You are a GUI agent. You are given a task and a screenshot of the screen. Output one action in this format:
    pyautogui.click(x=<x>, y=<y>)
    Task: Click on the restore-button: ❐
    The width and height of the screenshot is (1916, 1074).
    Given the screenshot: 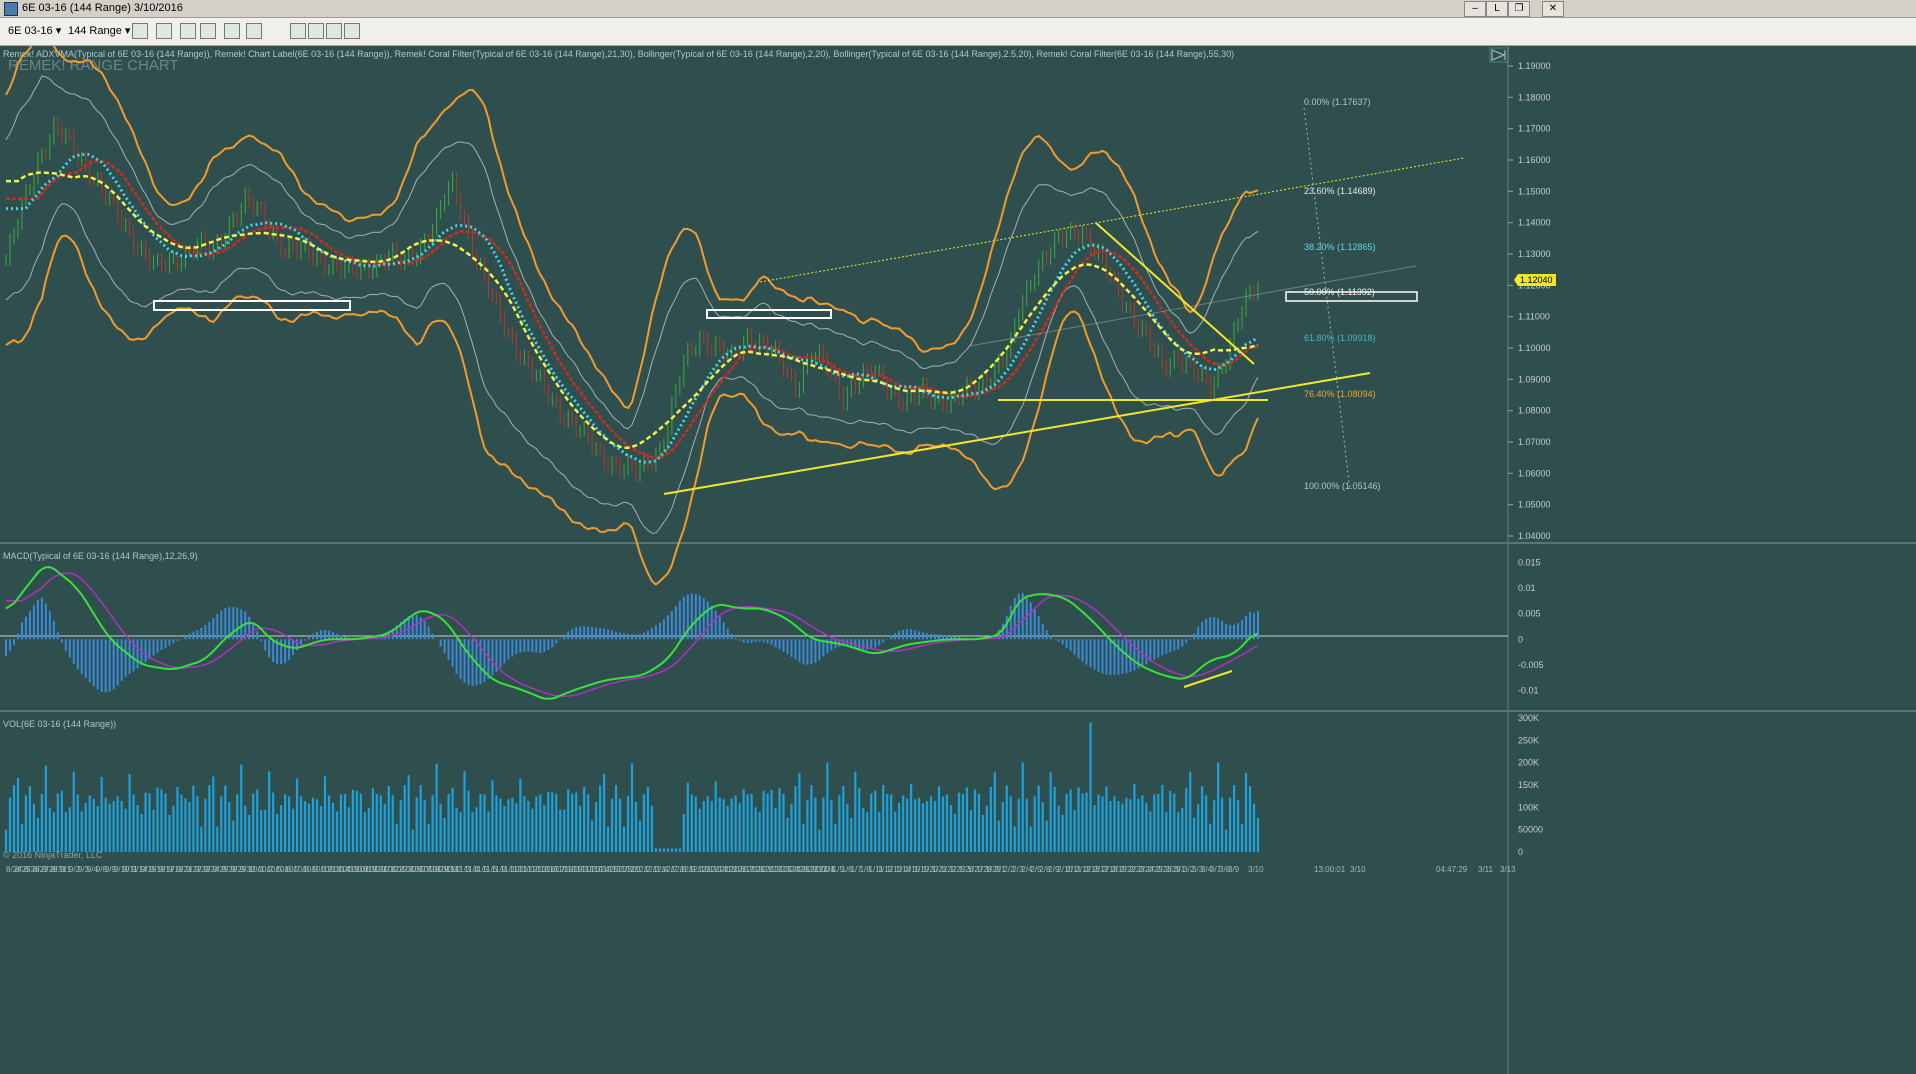 What is the action you would take?
    pyautogui.click(x=1519, y=9)
    